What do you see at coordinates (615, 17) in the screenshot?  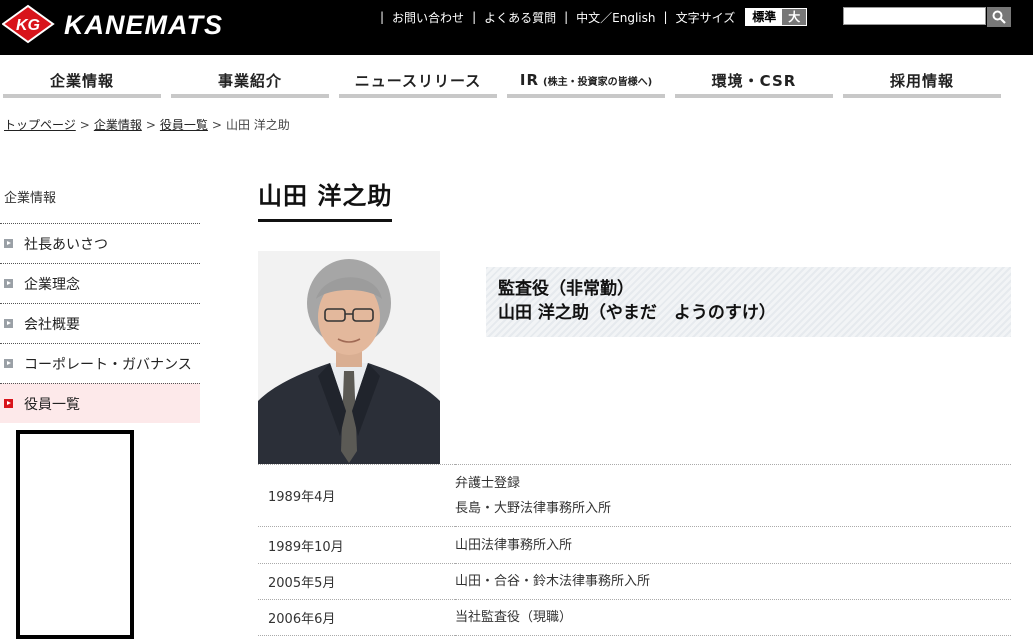 I see `language-link: 中文／English` at bounding box center [615, 17].